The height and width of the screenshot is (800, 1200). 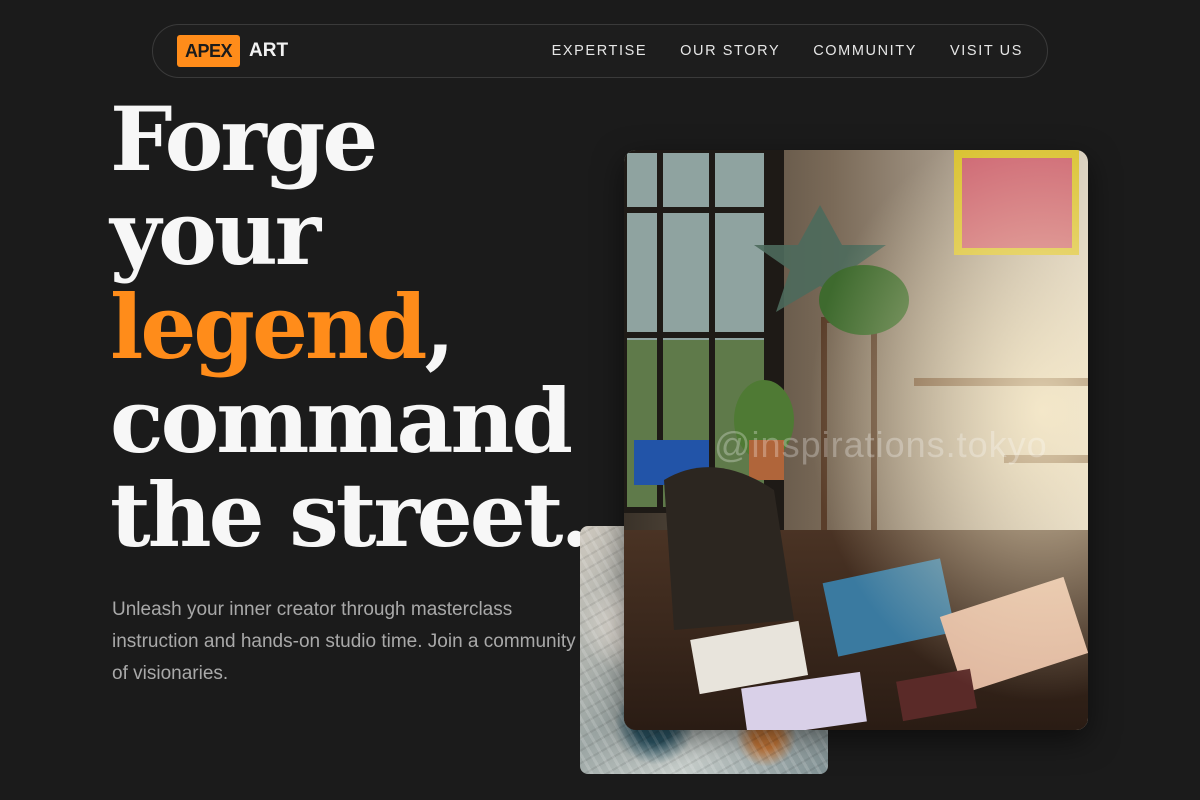 What do you see at coordinates (787, 51) in the screenshot?
I see `nav-links: EXPERTISE OUR STORY COMMUNITY VISIT US` at bounding box center [787, 51].